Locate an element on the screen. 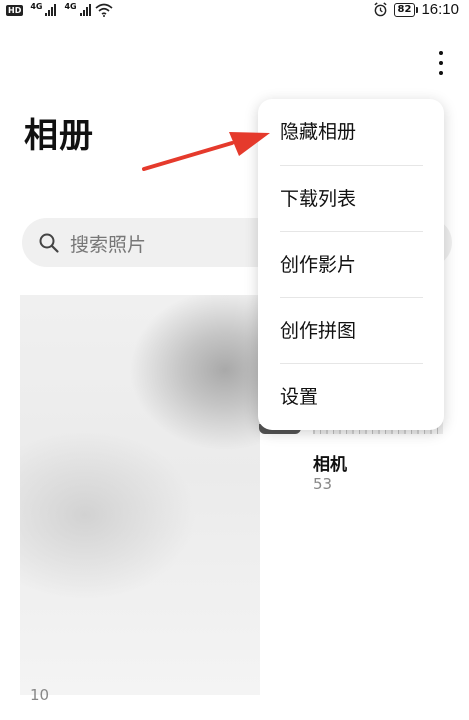  status-bar: HD 4G 4G 82 16:10 is located at coordinates (234, 11).